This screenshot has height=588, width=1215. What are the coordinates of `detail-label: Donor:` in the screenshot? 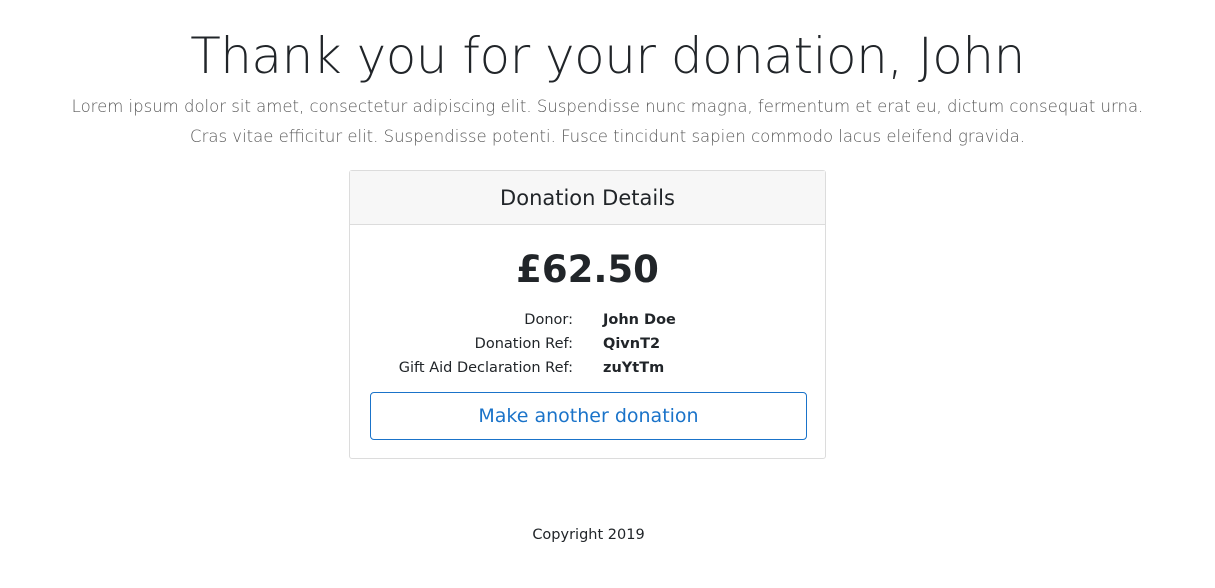 It's located at (548, 320).